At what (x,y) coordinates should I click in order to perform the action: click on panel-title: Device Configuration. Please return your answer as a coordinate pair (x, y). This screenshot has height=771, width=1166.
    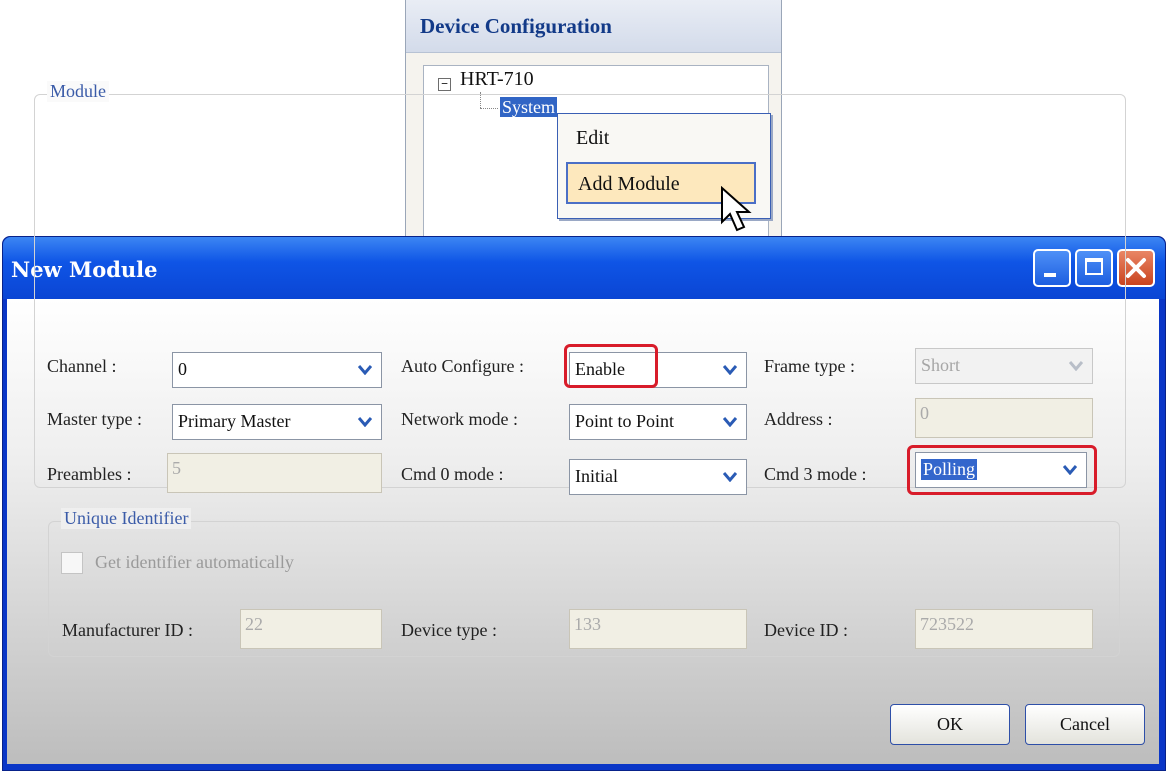
    Looking at the image, I should click on (516, 26).